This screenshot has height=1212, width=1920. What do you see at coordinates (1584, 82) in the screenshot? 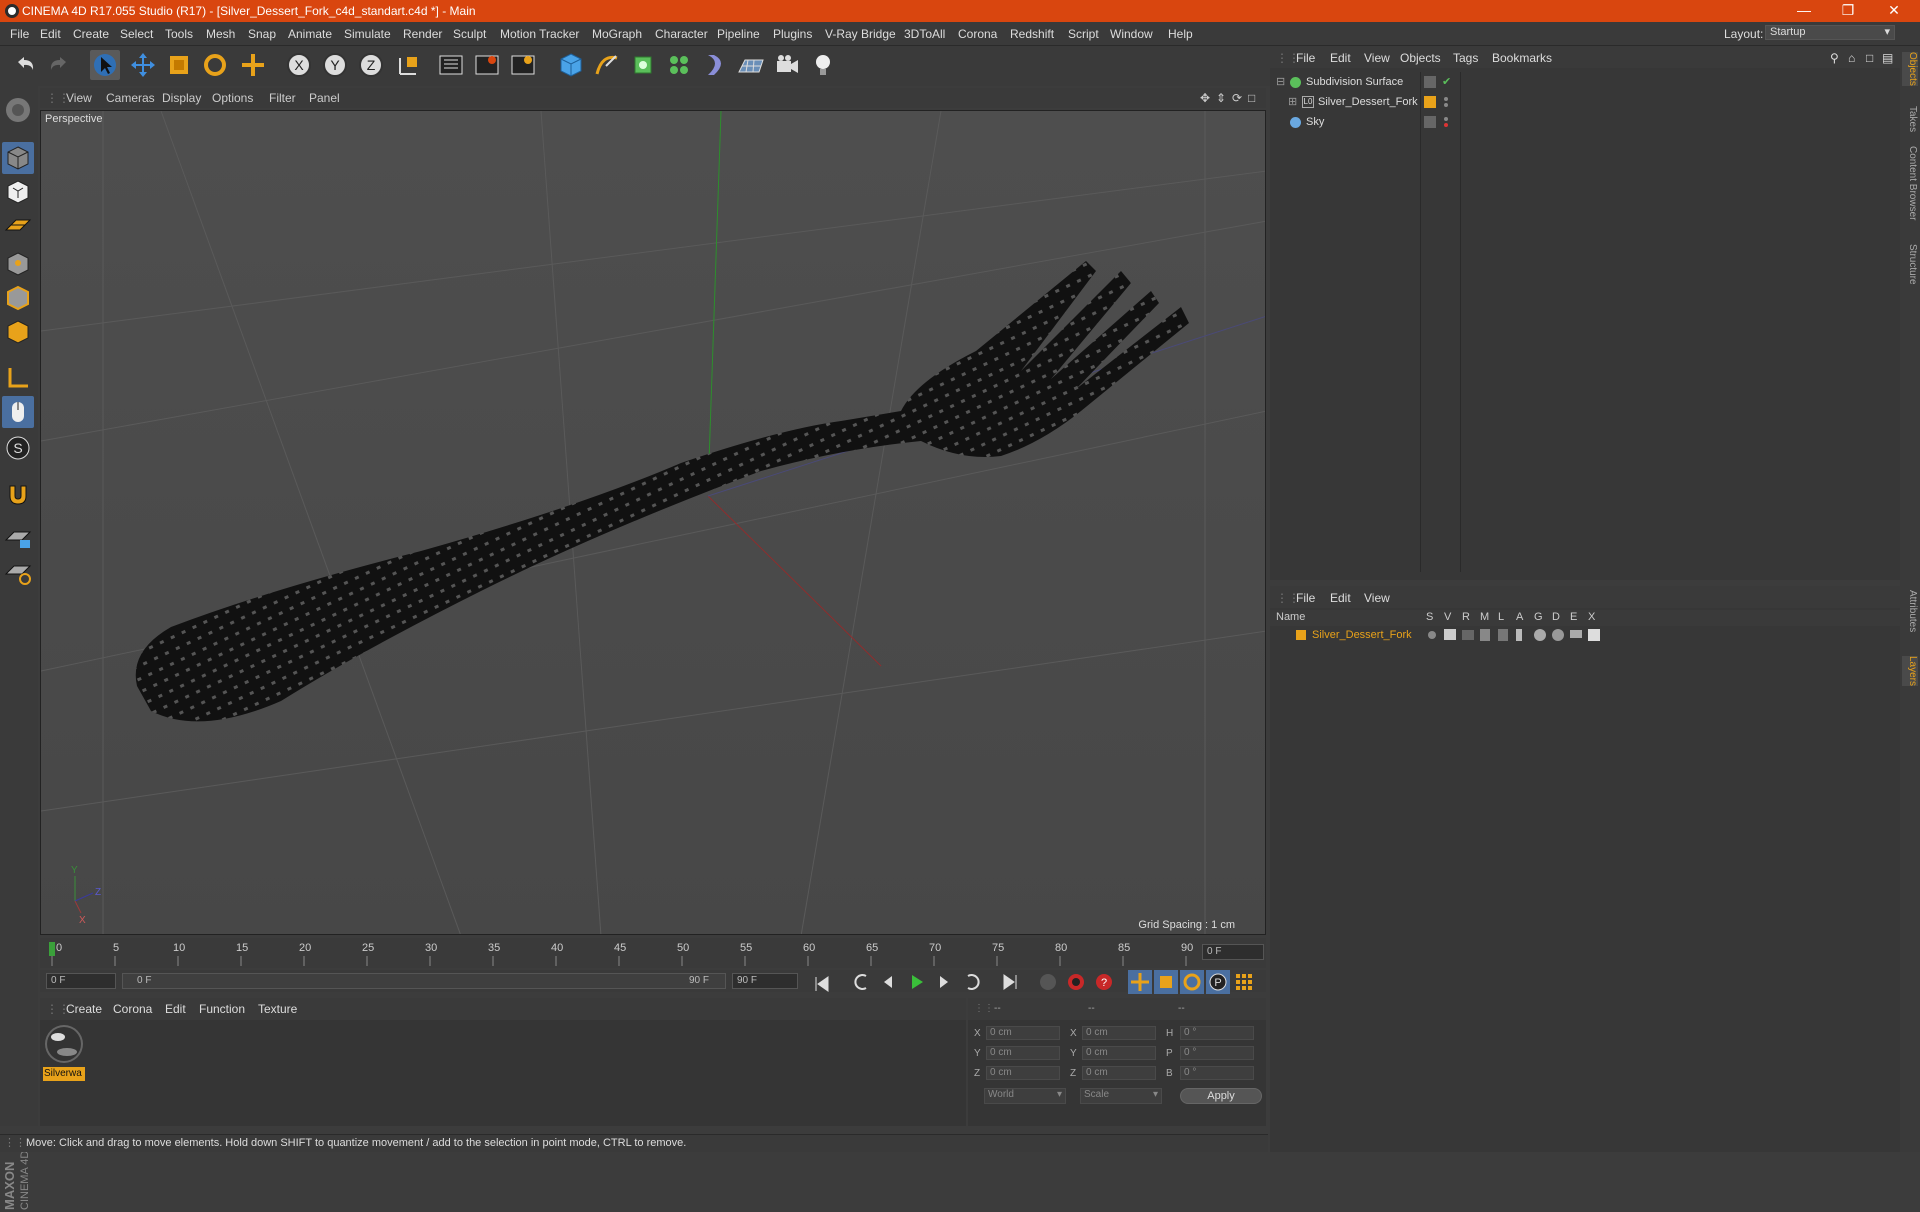
I see `object-row-subdivision-surface: ⊟ Subdivision Surface ✔` at bounding box center [1584, 82].